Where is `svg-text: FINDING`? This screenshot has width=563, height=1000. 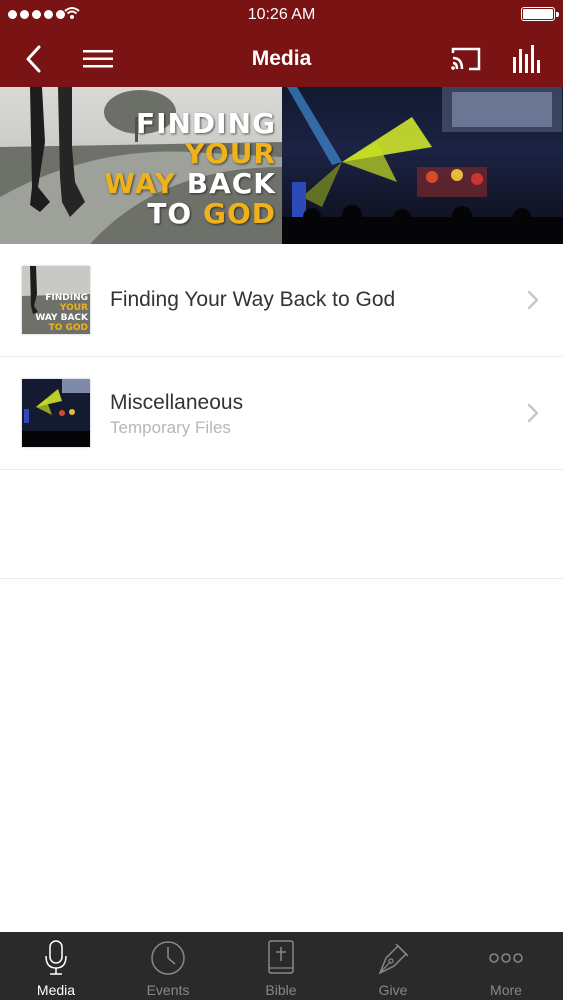 svg-text: FINDING is located at coordinates (66, 298).